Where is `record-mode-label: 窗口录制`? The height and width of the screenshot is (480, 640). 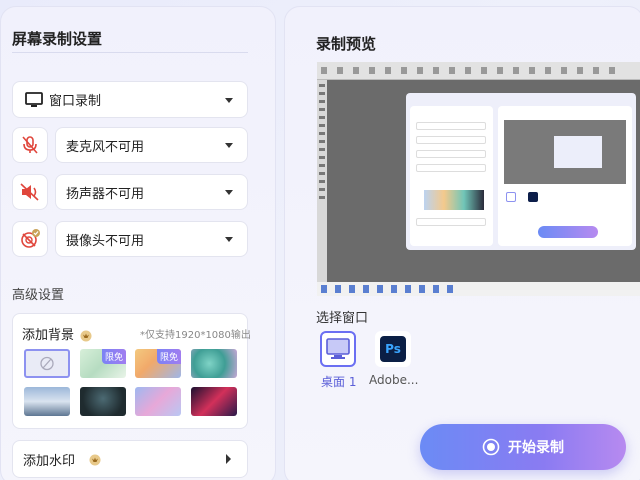 record-mode-label: 窗口录制 is located at coordinates (75, 101).